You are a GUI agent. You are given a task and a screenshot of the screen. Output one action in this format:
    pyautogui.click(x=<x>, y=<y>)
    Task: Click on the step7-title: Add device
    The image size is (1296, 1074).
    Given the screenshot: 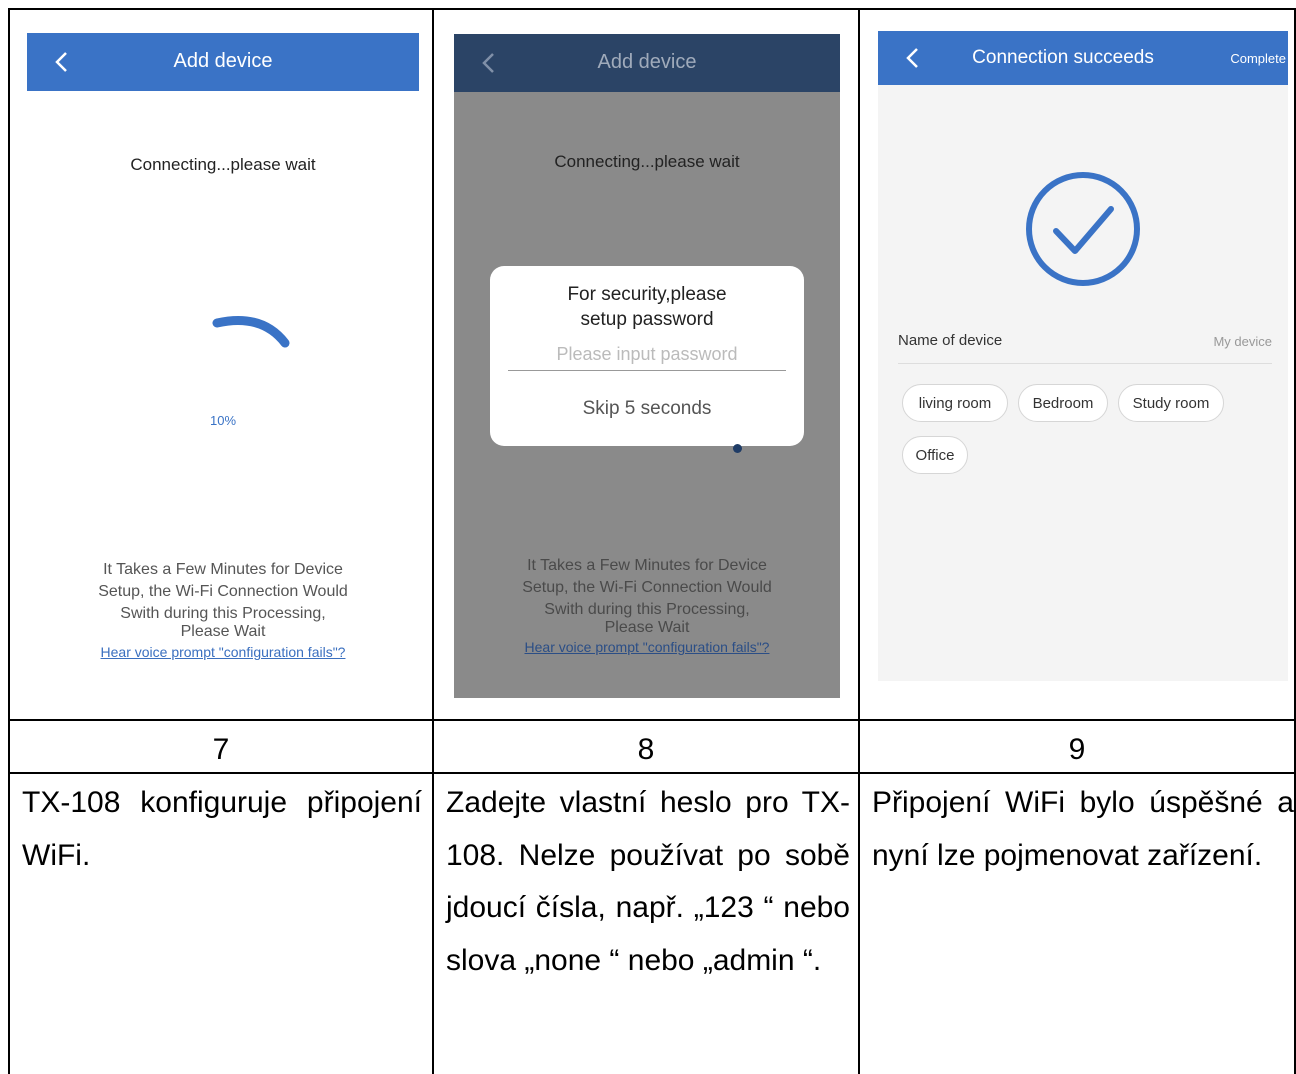 What is the action you would take?
    pyautogui.click(x=223, y=61)
    